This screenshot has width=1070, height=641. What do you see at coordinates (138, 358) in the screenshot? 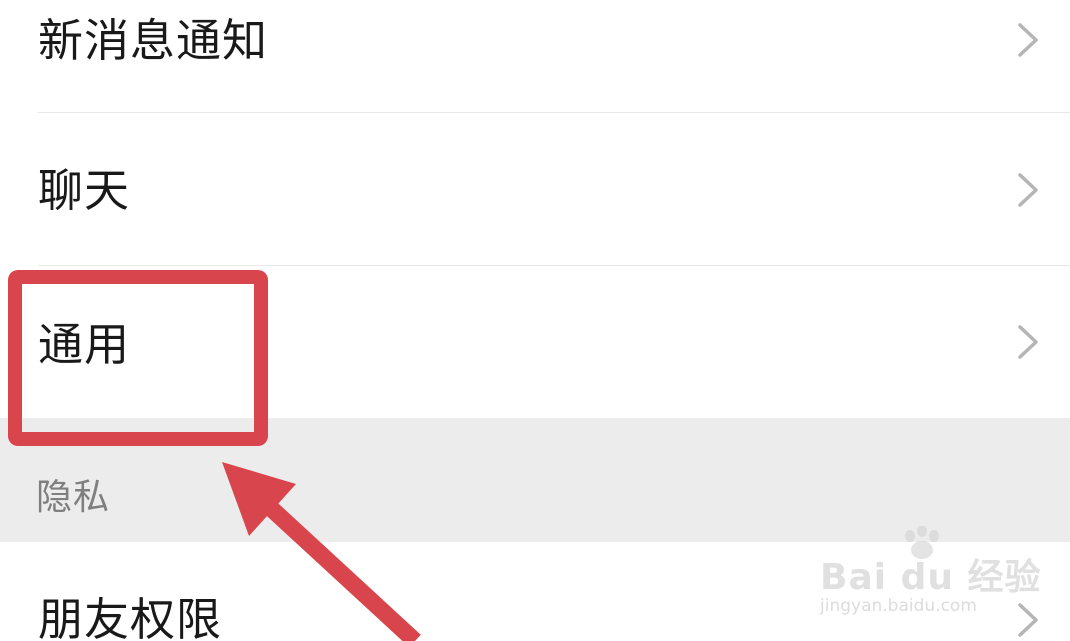
I see `highlight-annotation-box` at bounding box center [138, 358].